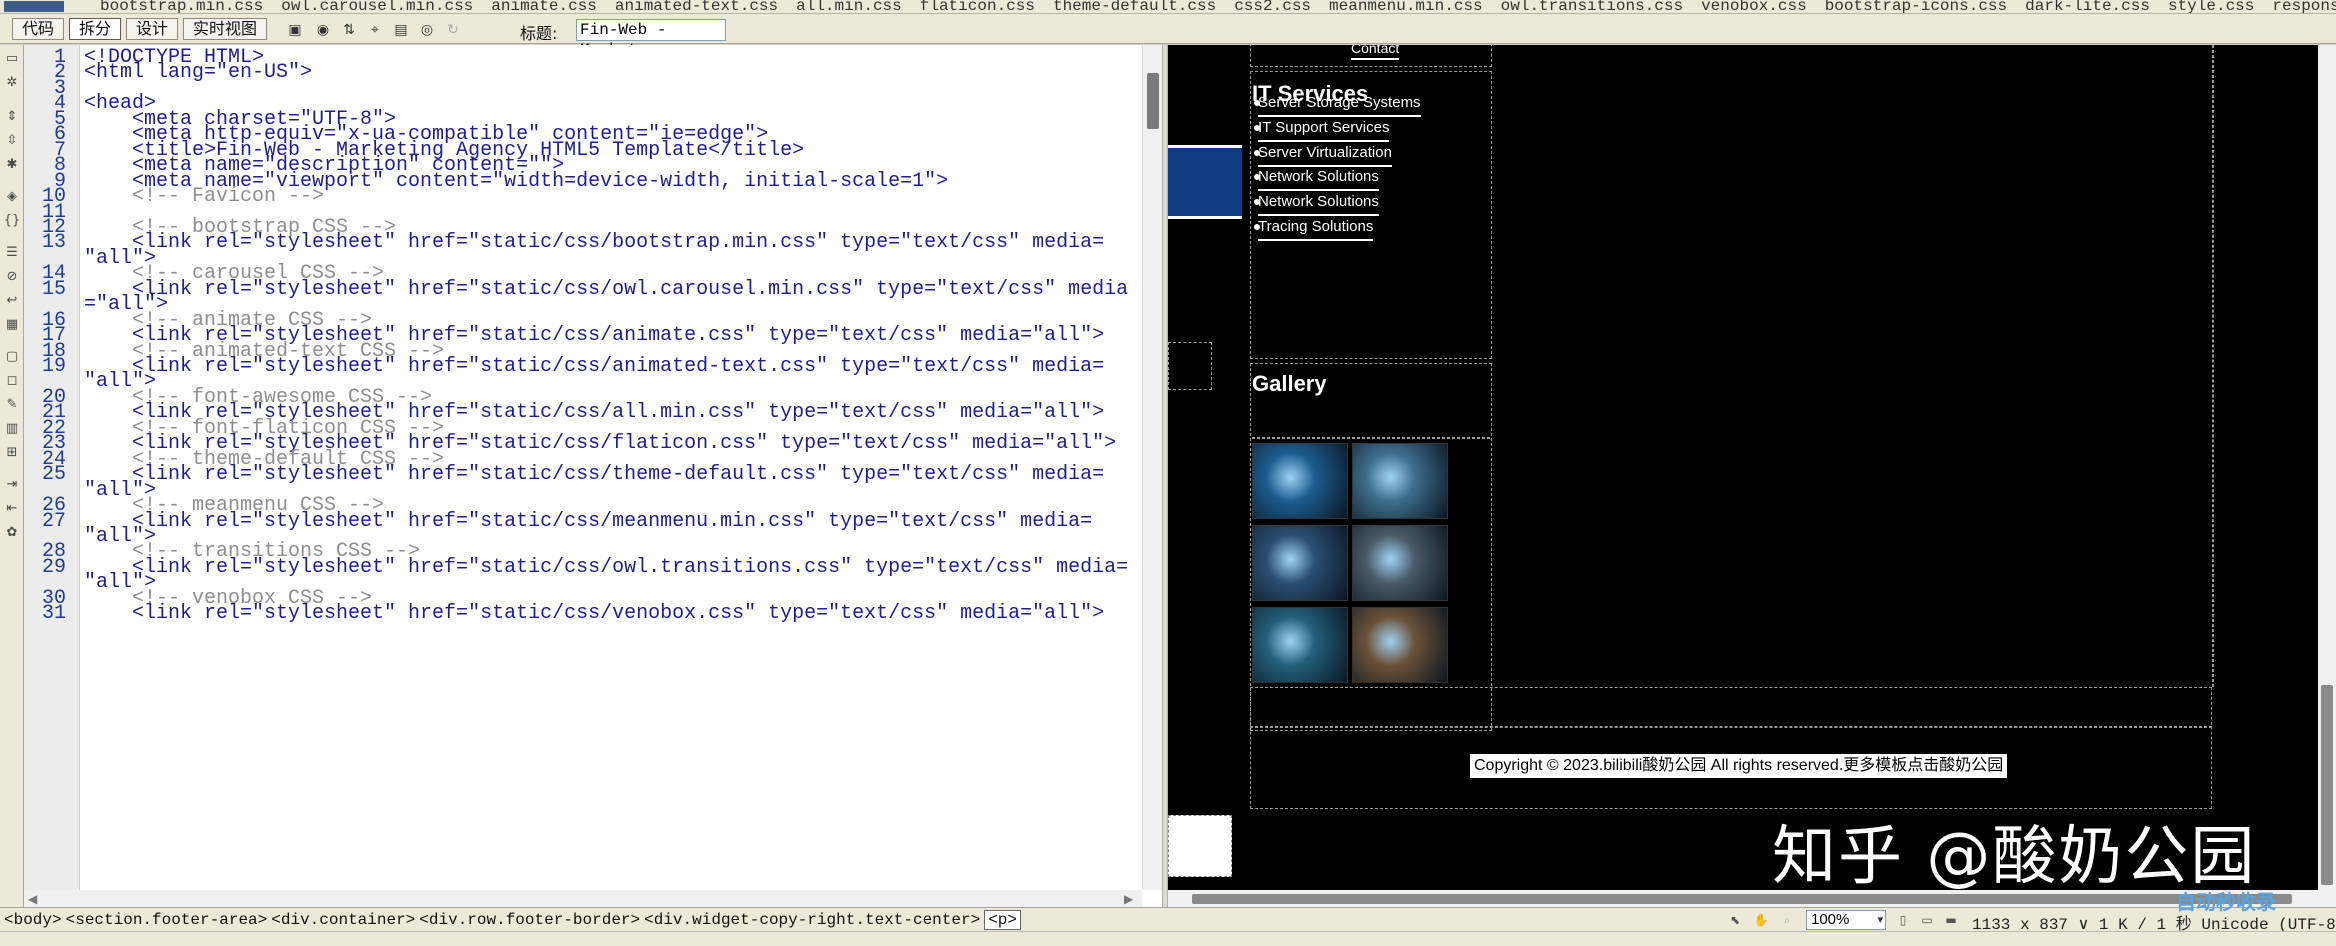 The width and height of the screenshot is (2336, 946). Describe the element at coordinates (32, 899) in the screenshot. I see `scroll-left-icon: ◀` at that location.